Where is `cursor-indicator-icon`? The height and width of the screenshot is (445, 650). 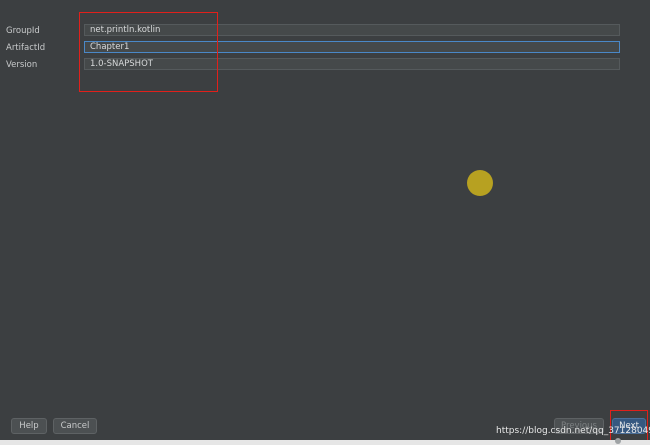 cursor-indicator-icon is located at coordinates (480, 183).